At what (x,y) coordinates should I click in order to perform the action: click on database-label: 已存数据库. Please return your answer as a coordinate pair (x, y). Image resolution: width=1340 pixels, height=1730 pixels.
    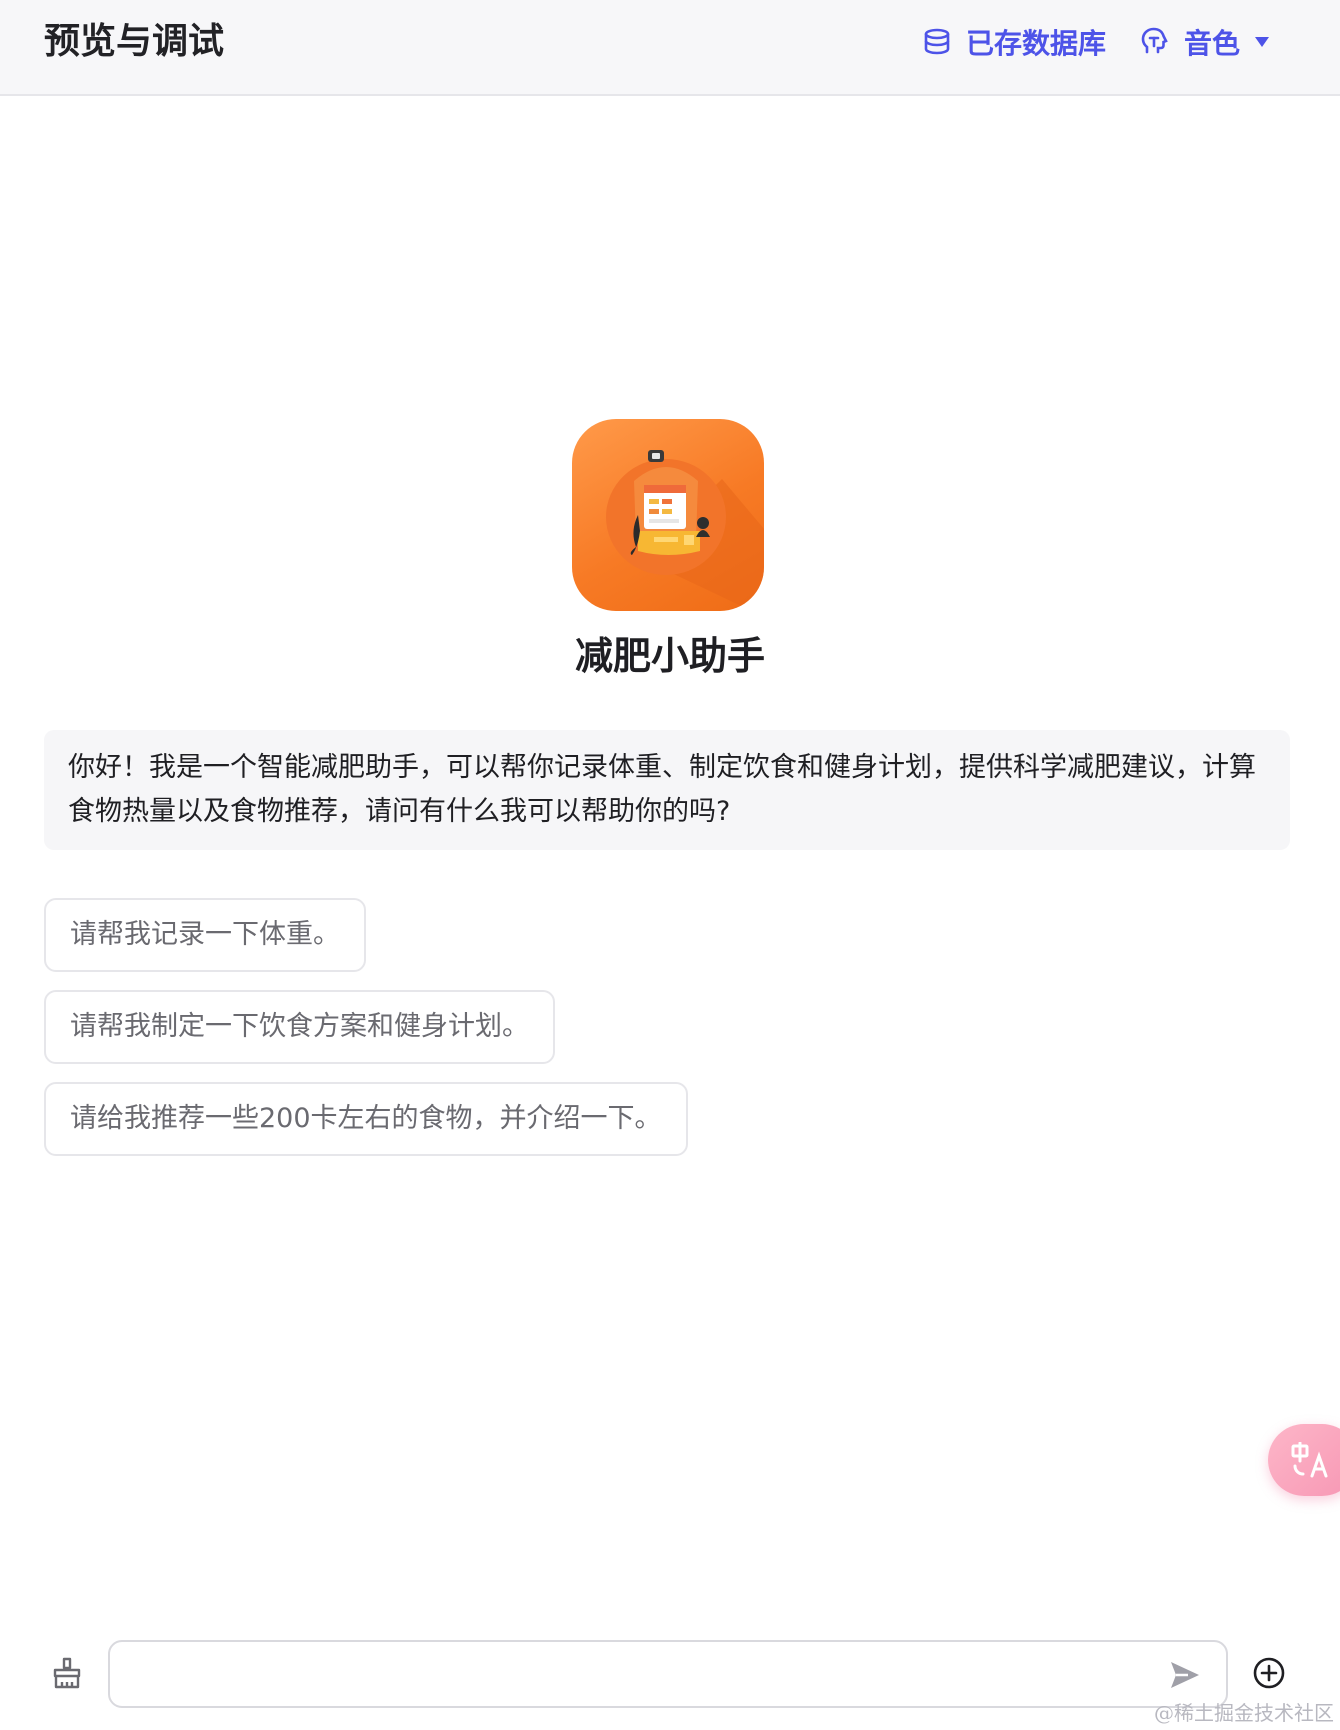
    Looking at the image, I should click on (1035, 43).